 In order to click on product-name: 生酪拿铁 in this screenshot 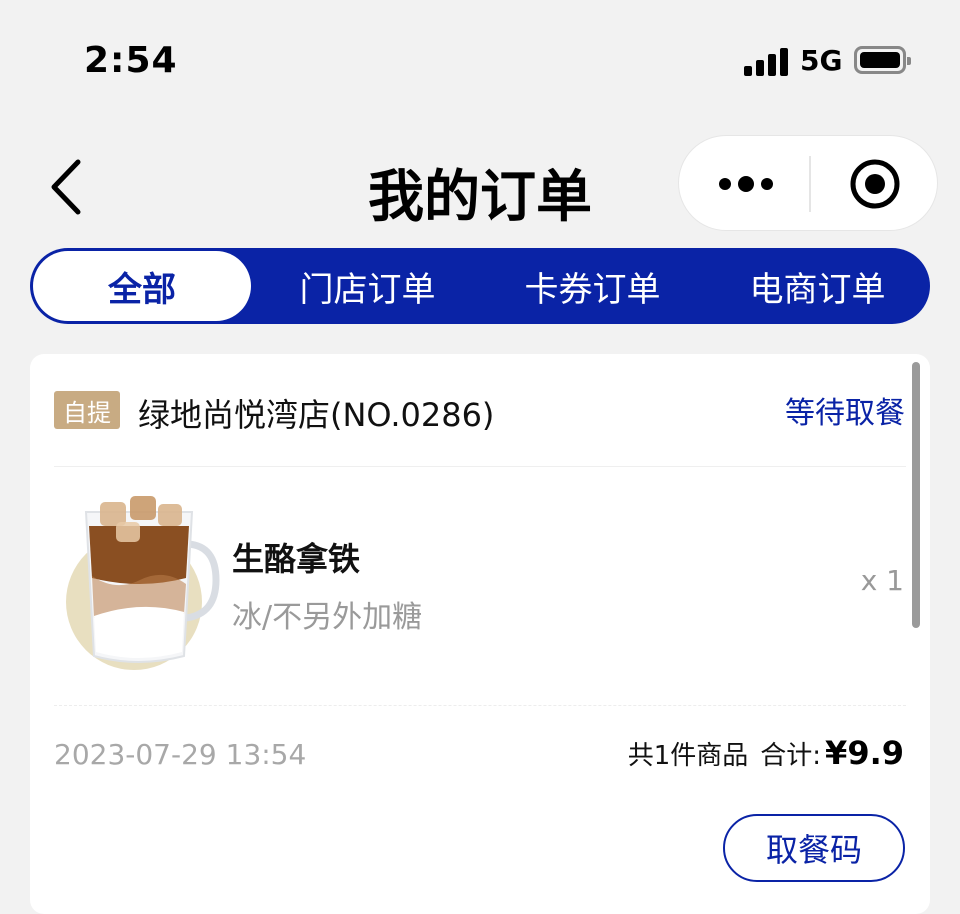, I will do `click(296, 559)`.